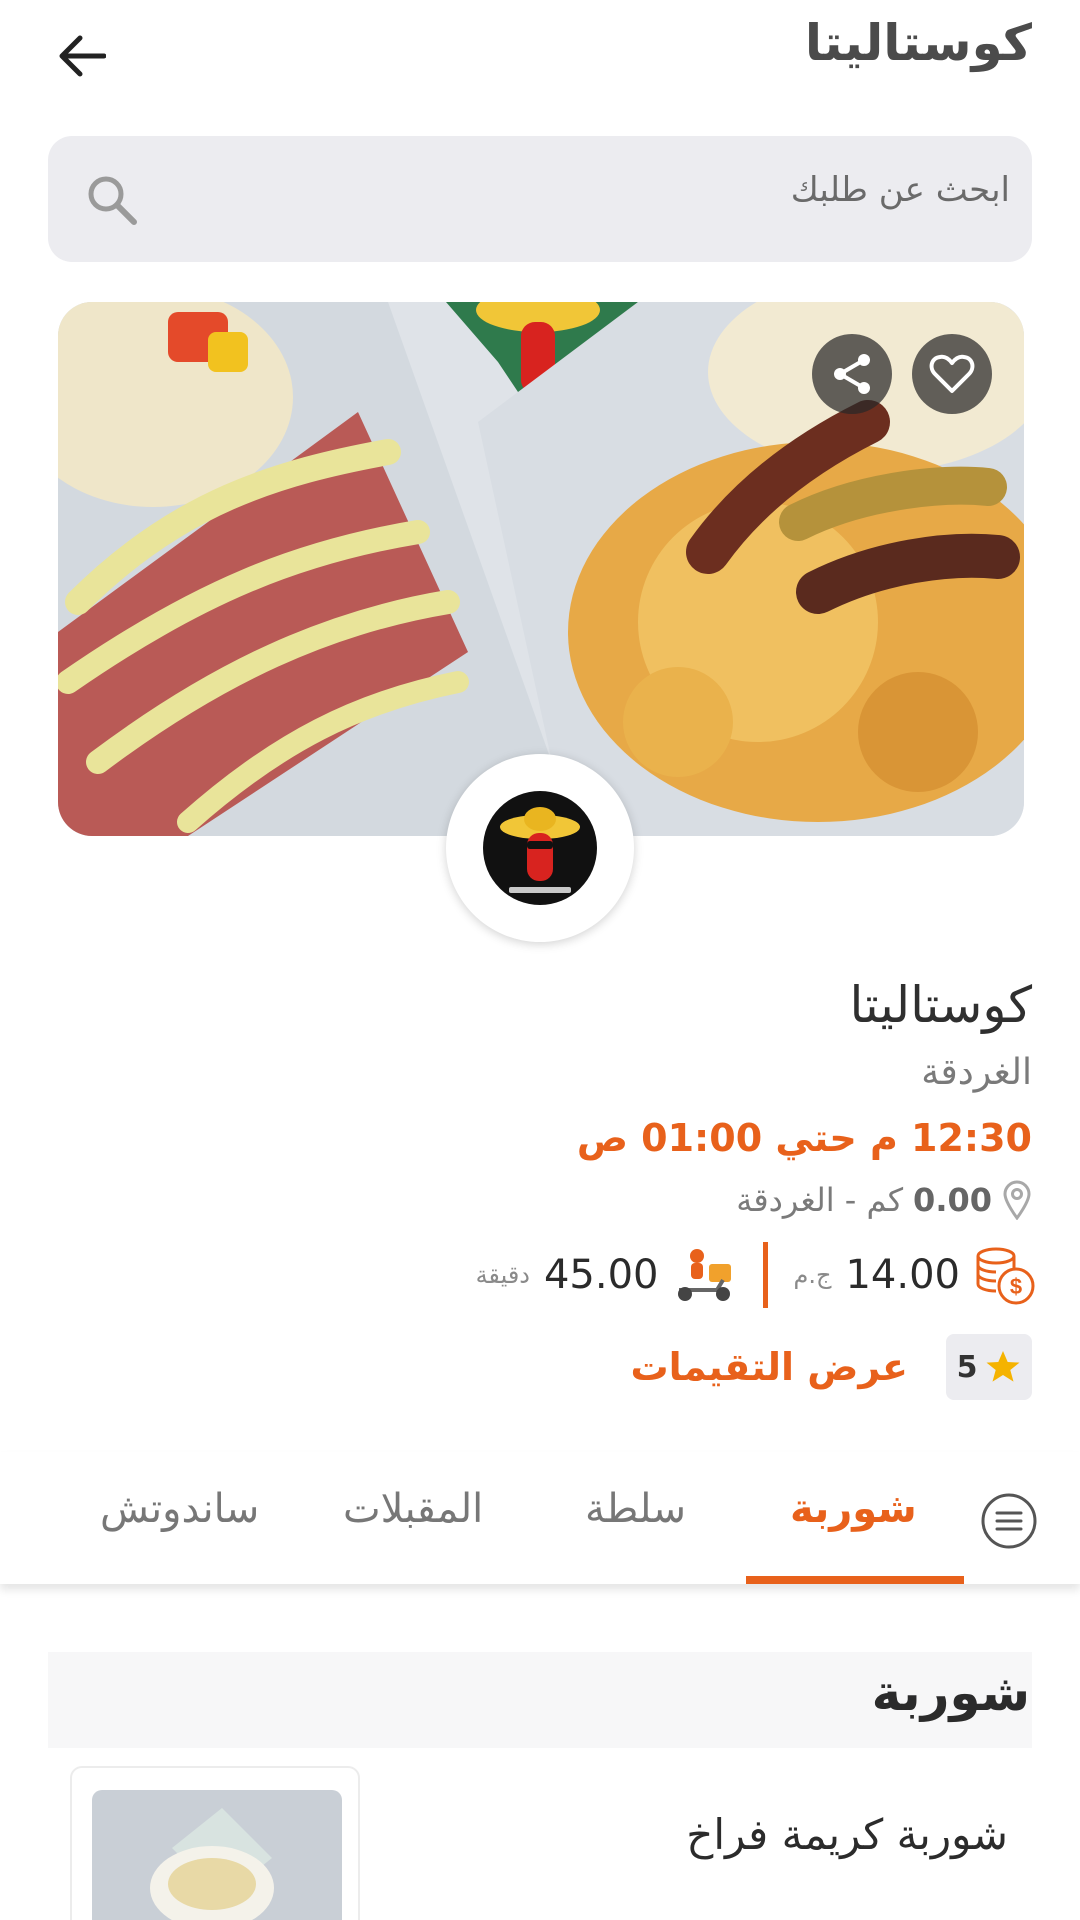  I want to click on chili-mascot-logo-icon, so click(540, 848).